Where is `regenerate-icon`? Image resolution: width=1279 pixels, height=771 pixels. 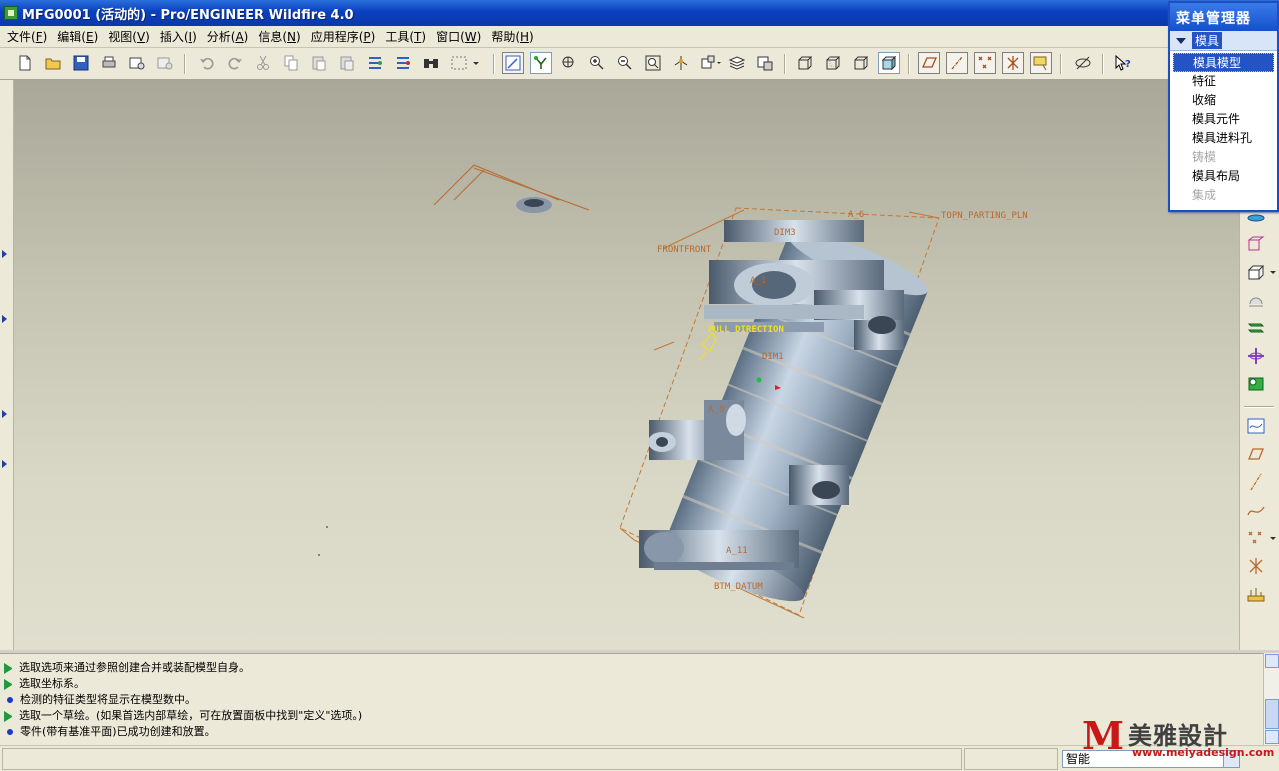
regenerate-icon is located at coordinates (375, 63).